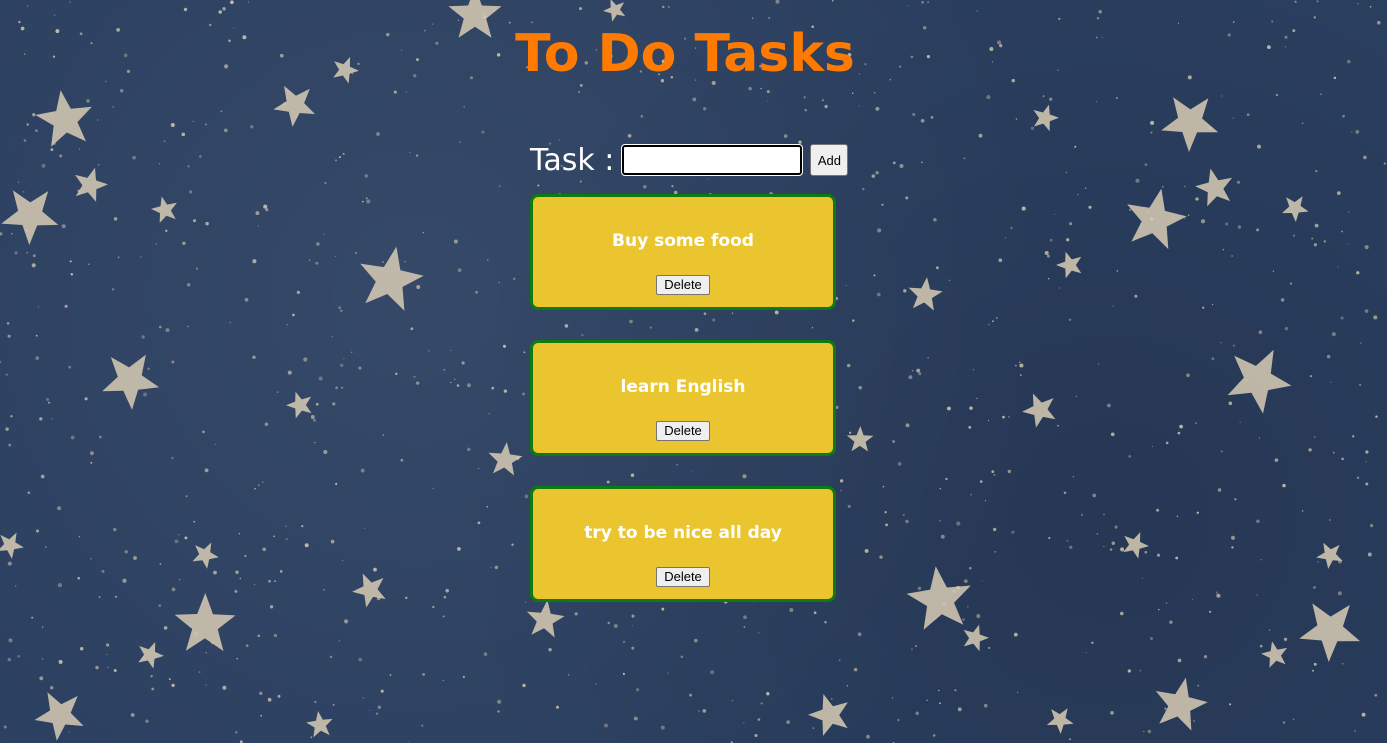 This screenshot has width=1387, height=743. What do you see at coordinates (683, 387) in the screenshot?
I see `task-text: learn English` at bounding box center [683, 387].